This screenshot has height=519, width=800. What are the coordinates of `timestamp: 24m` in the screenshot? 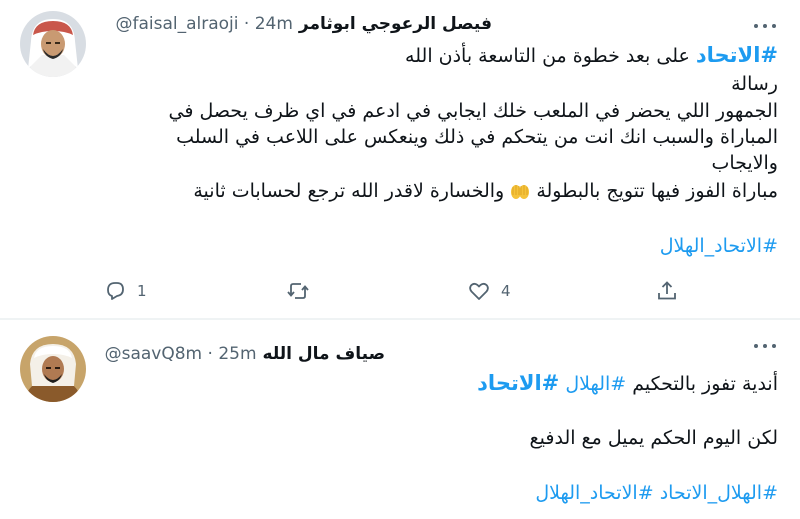 It's located at (274, 24).